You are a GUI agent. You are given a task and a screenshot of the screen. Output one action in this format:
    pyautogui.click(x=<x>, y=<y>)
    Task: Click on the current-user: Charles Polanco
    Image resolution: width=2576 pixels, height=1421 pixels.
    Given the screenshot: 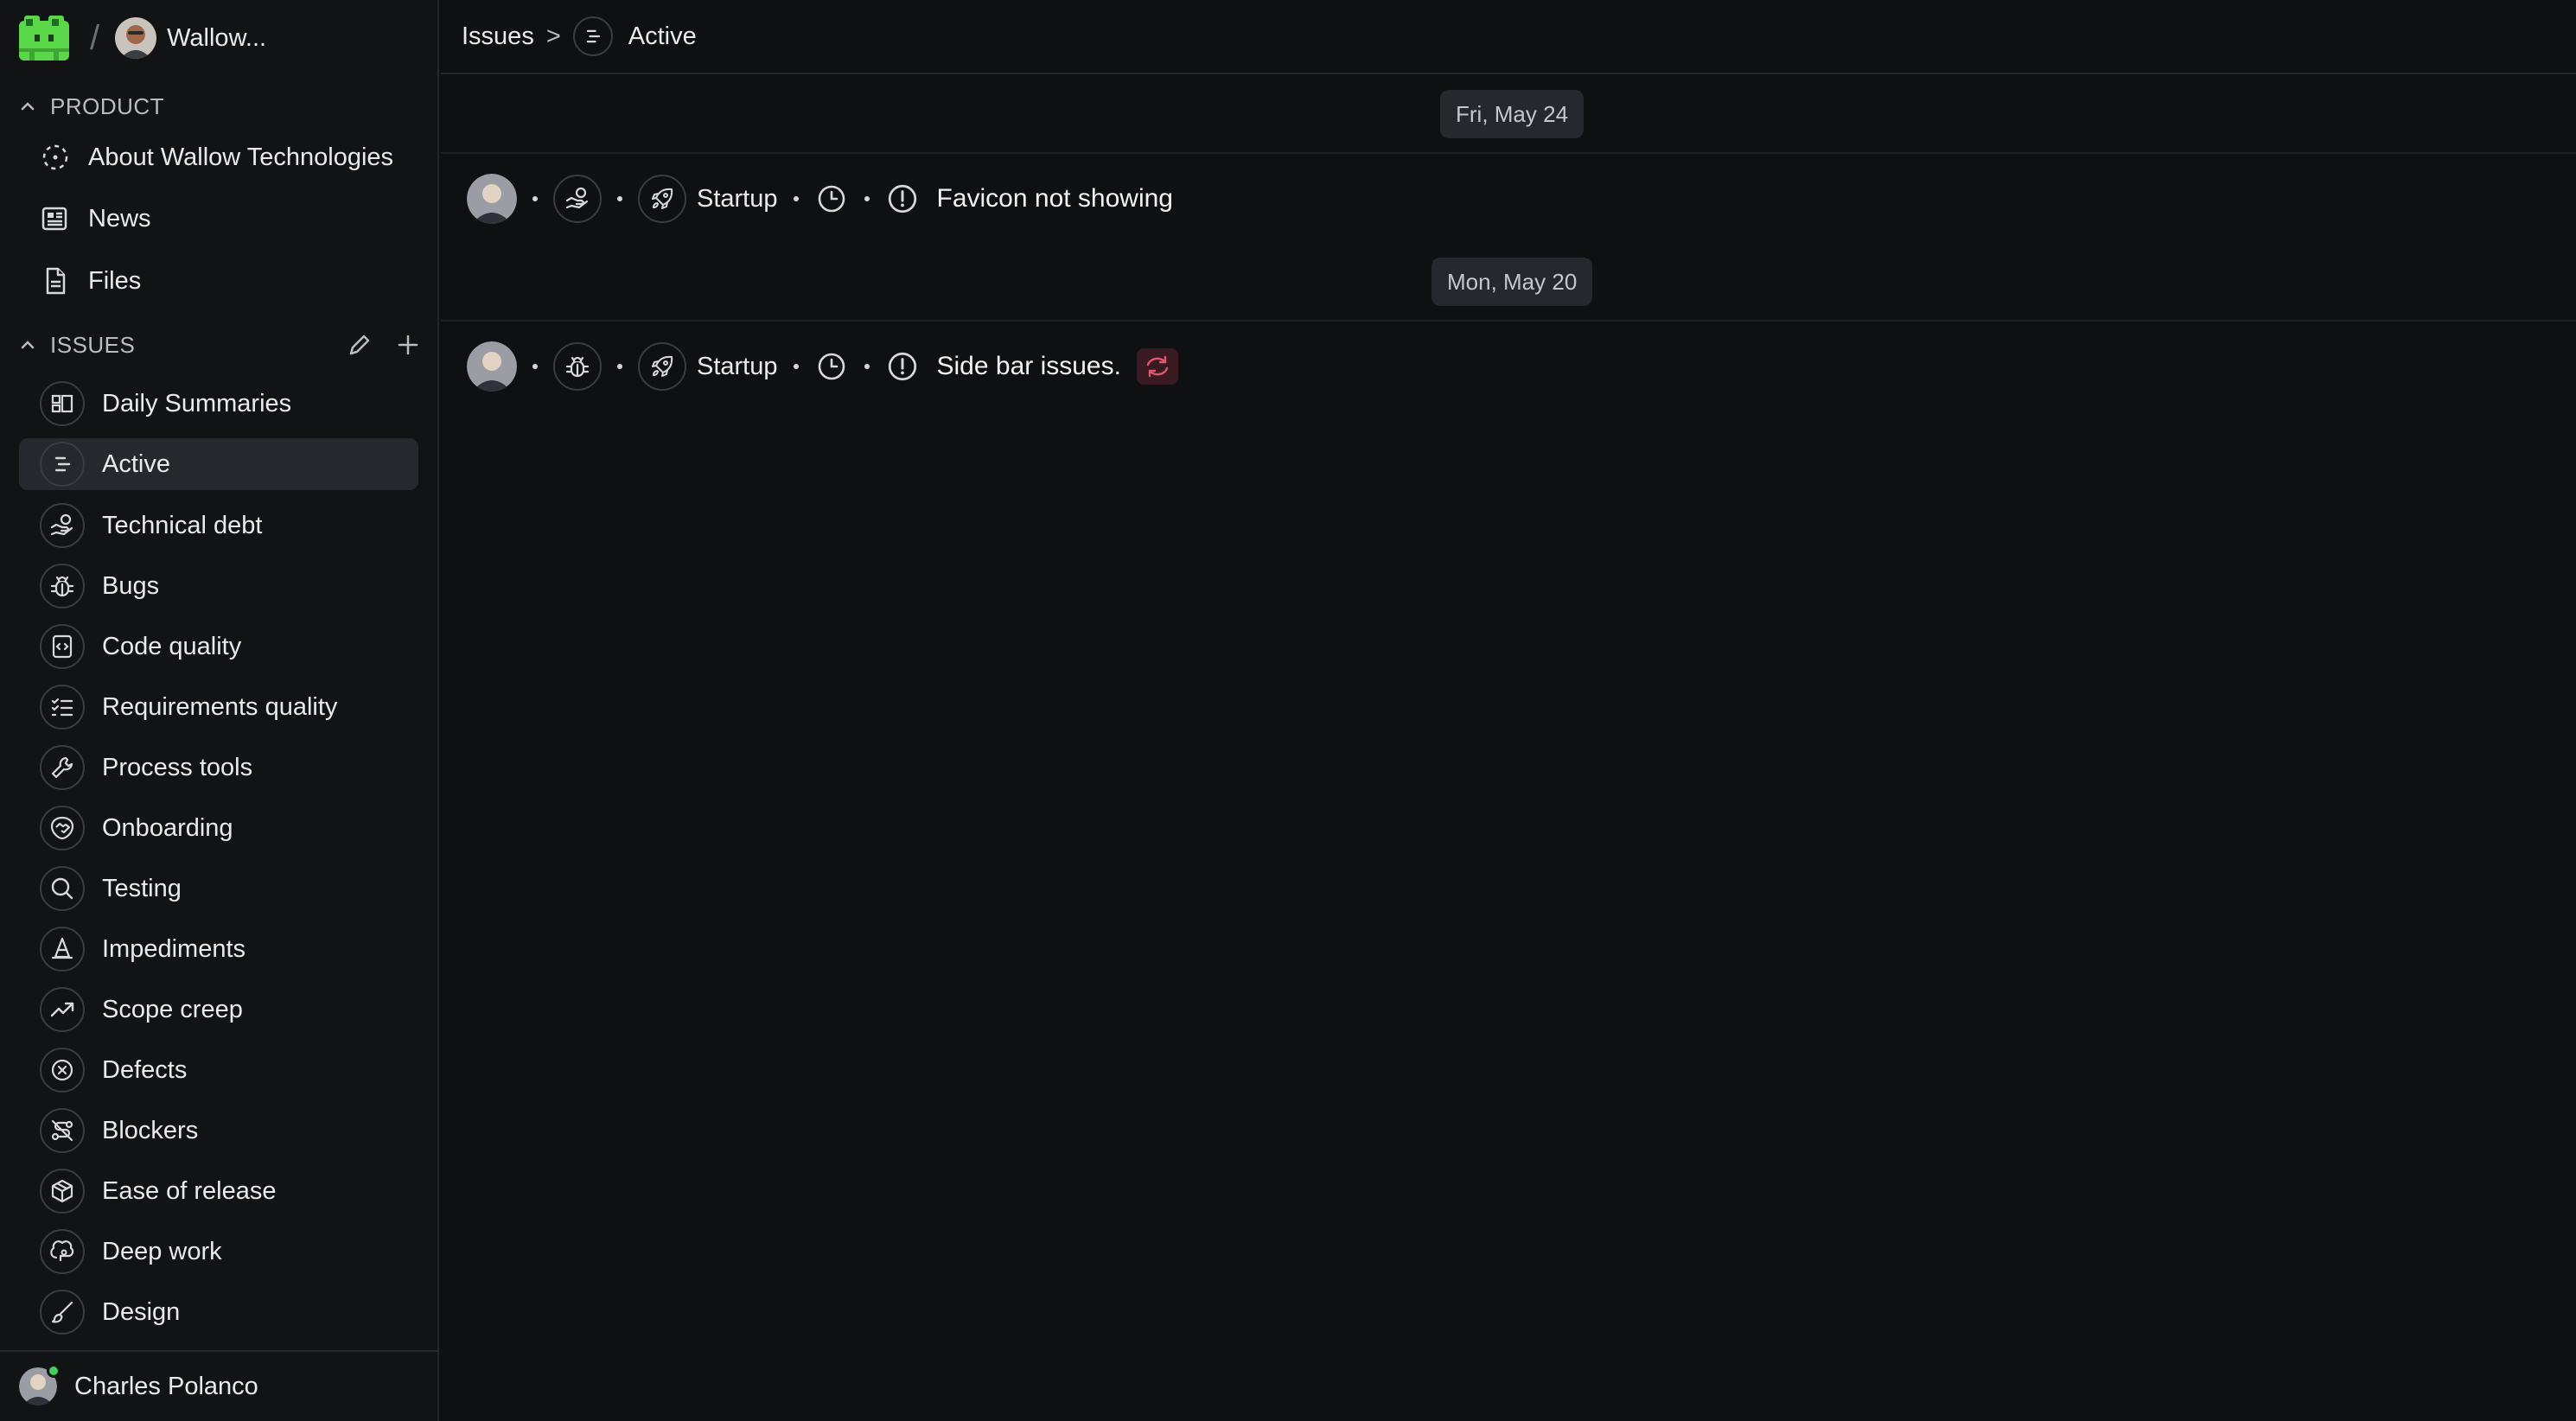 What is the action you would take?
    pyautogui.click(x=219, y=1385)
    